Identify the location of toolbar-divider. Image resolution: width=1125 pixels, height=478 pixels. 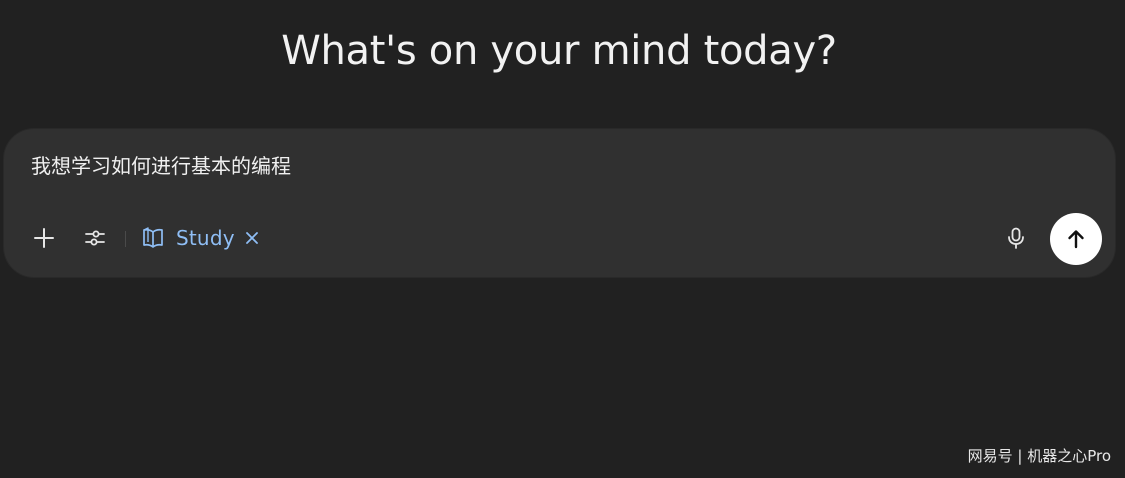
(125, 239).